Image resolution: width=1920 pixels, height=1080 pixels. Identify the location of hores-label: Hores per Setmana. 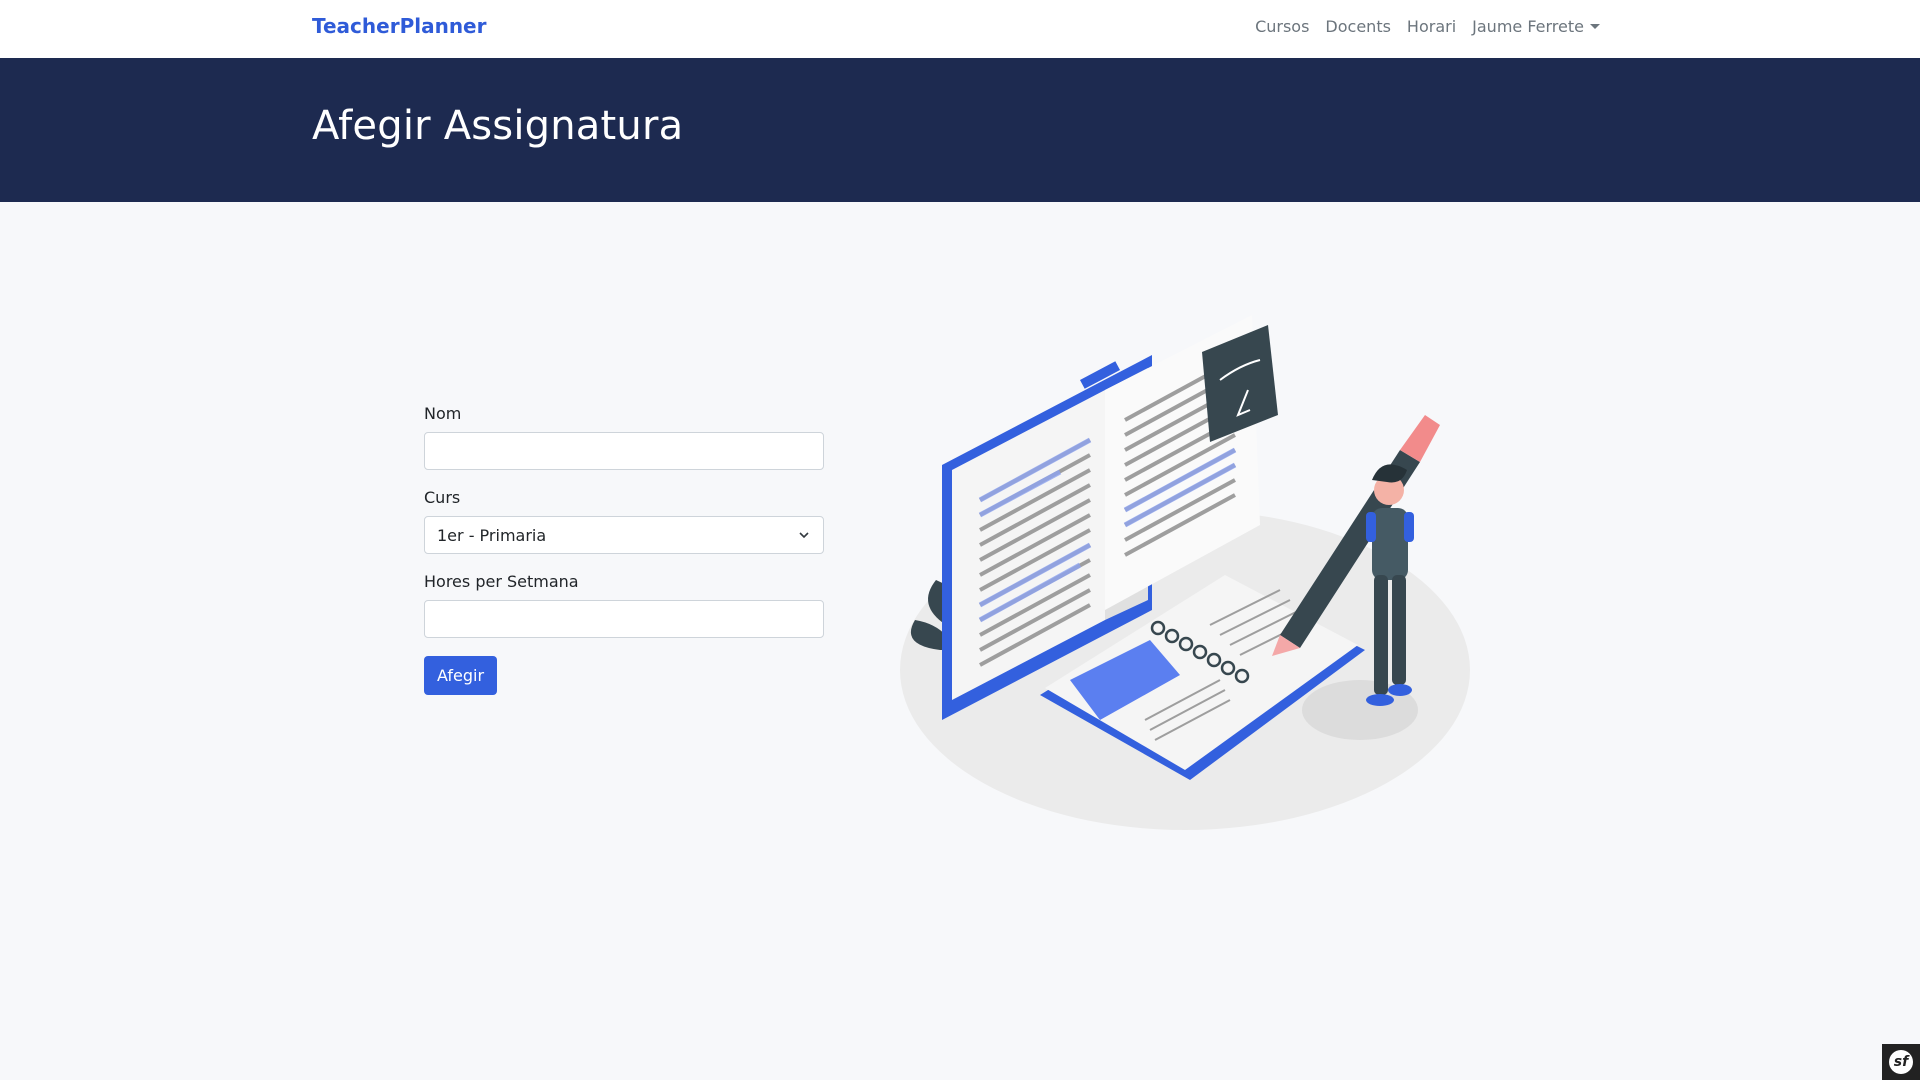
(501, 581).